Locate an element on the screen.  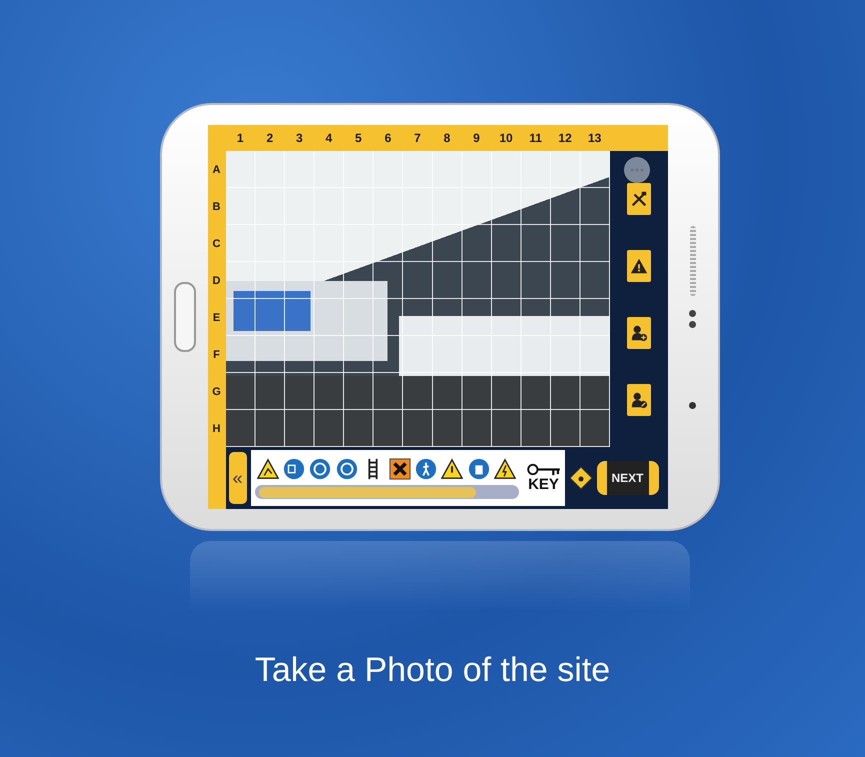
more-icon is located at coordinates (637, 170).